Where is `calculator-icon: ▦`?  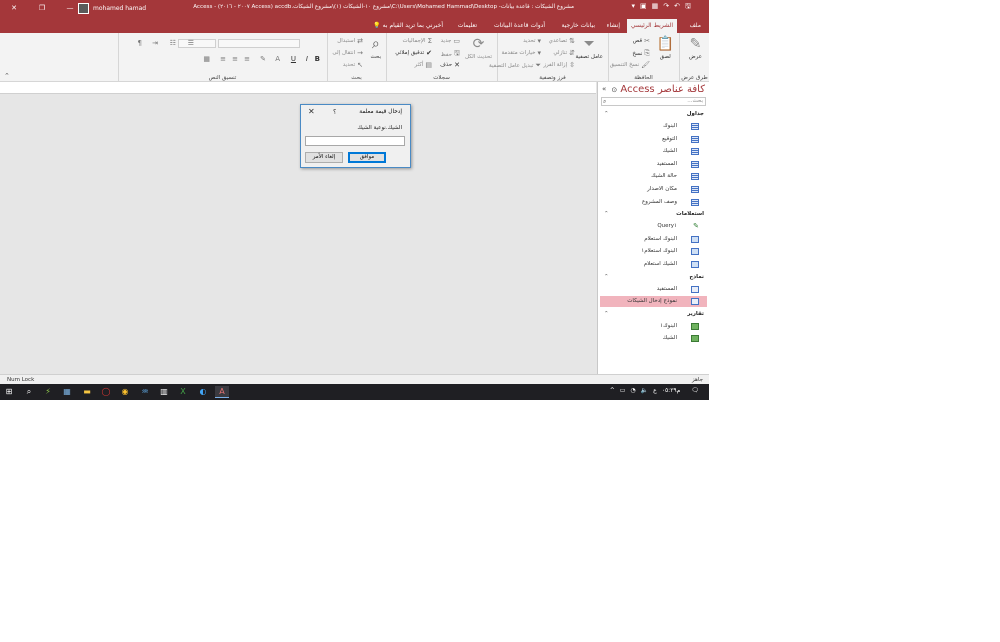 calculator-icon: ▦ is located at coordinates (67, 392).